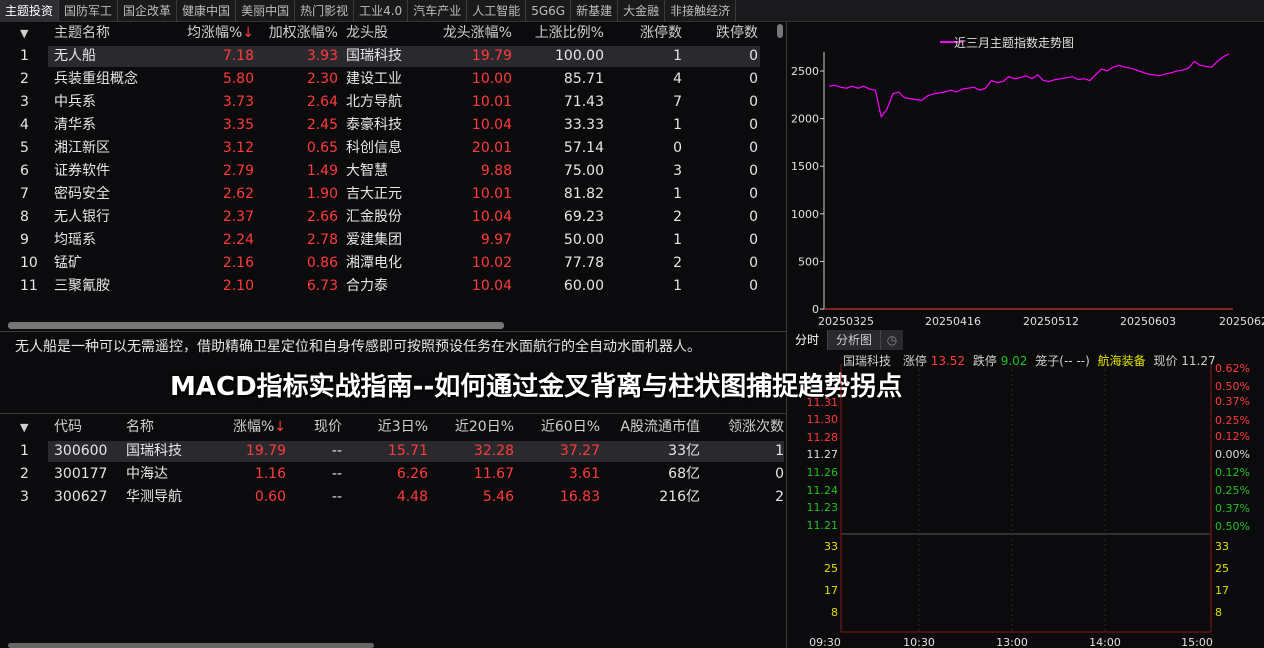 This screenshot has width=1264, height=648. I want to click on stock-header-3: 现价, so click(315, 427).